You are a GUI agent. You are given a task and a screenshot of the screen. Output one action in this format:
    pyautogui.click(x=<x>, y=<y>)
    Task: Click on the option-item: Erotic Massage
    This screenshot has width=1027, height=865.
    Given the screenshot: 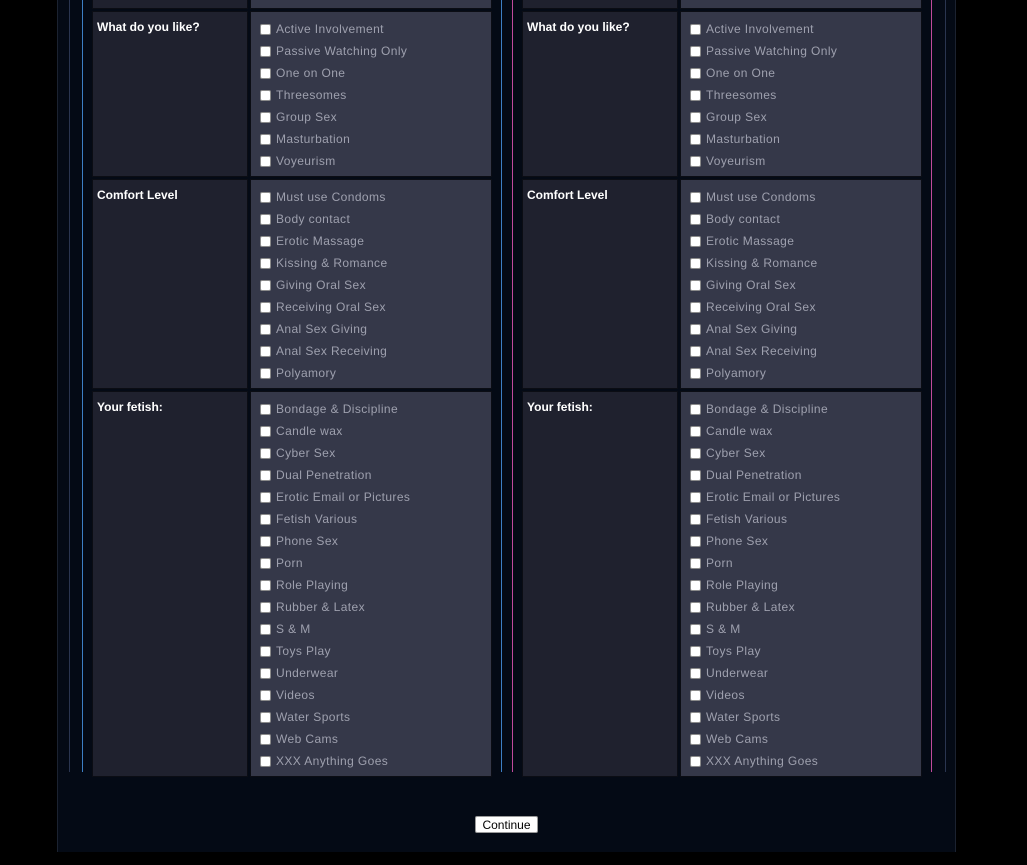 What is the action you would take?
    pyautogui.click(x=805, y=241)
    